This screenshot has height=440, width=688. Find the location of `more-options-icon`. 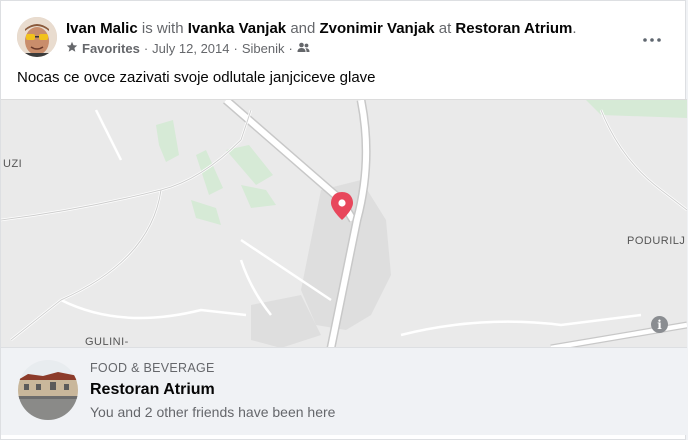

more-options-icon is located at coordinates (652, 40).